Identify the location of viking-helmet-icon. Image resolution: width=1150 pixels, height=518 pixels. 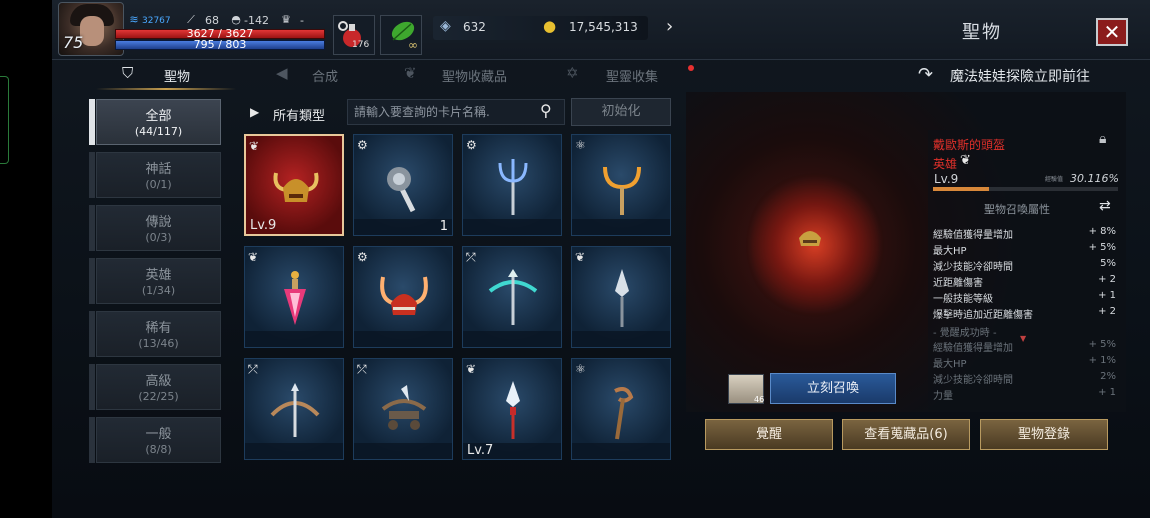
(404, 295).